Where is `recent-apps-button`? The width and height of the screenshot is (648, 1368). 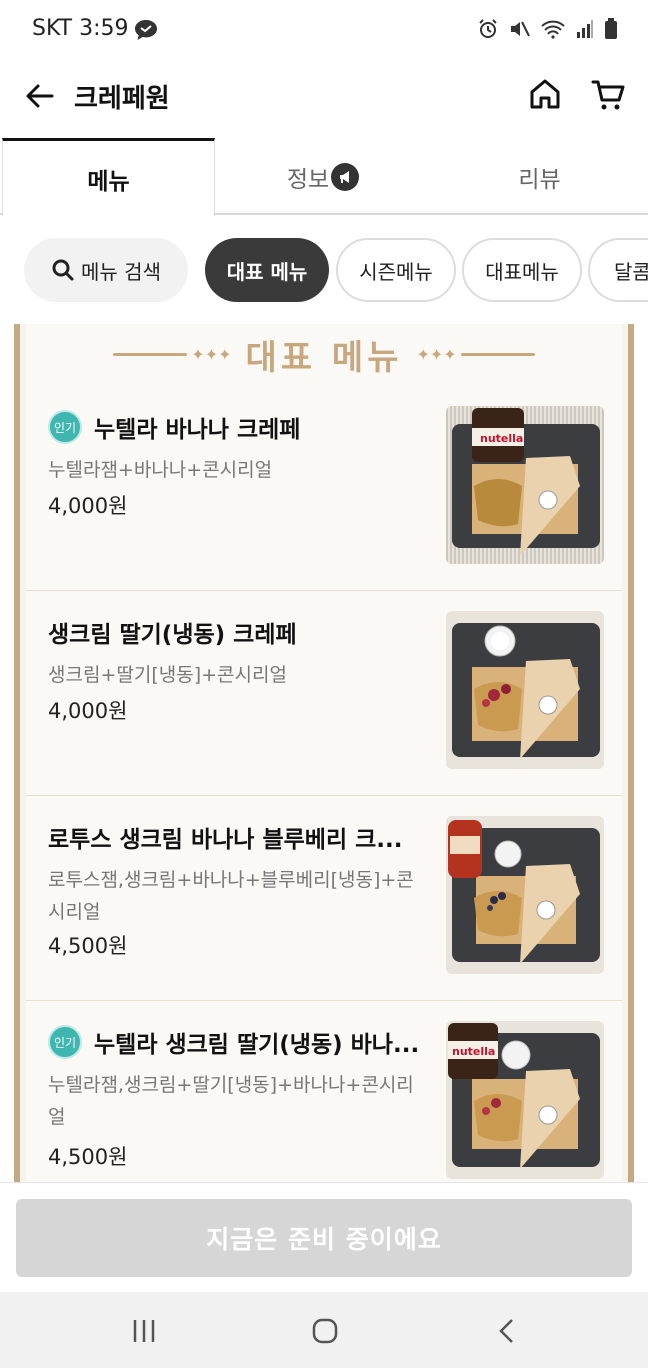
recent-apps-button is located at coordinates (145, 1331).